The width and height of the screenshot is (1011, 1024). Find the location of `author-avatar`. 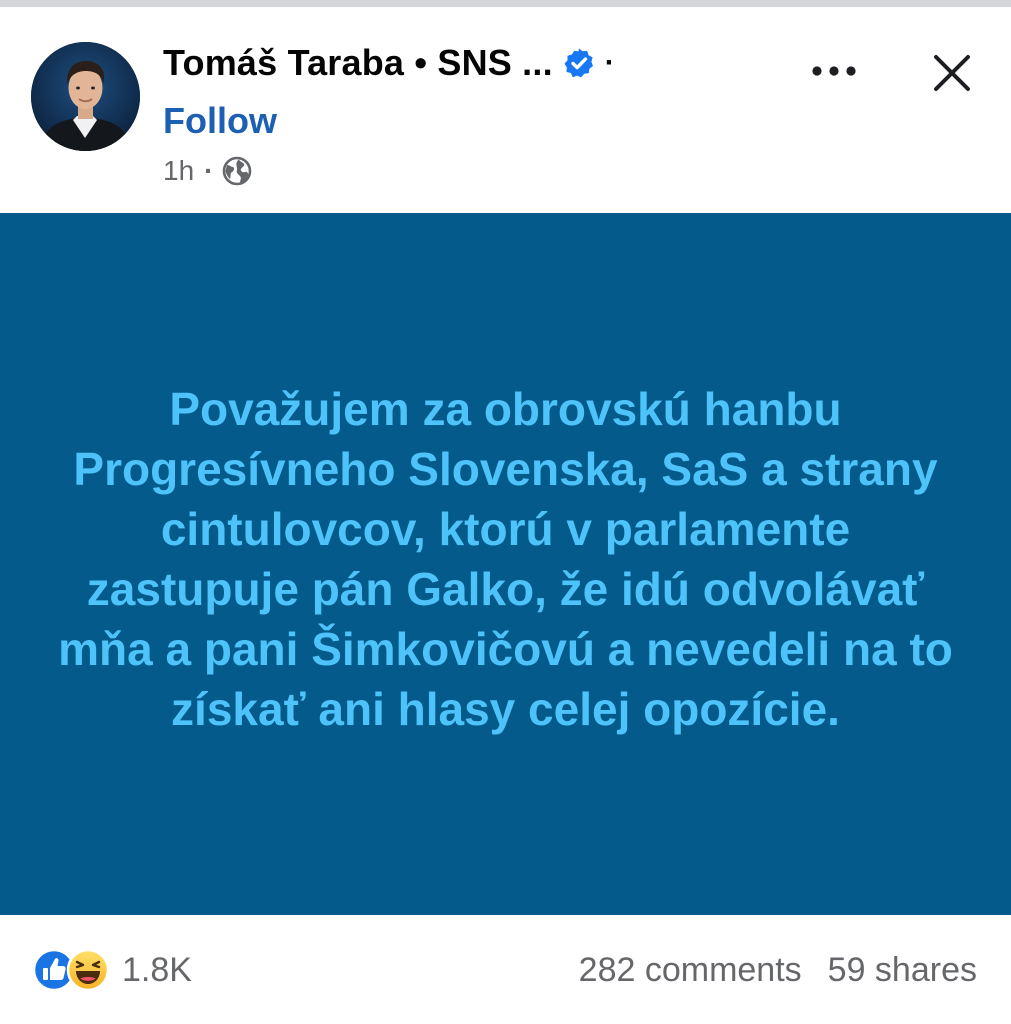

author-avatar is located at coordinates (85, 96).